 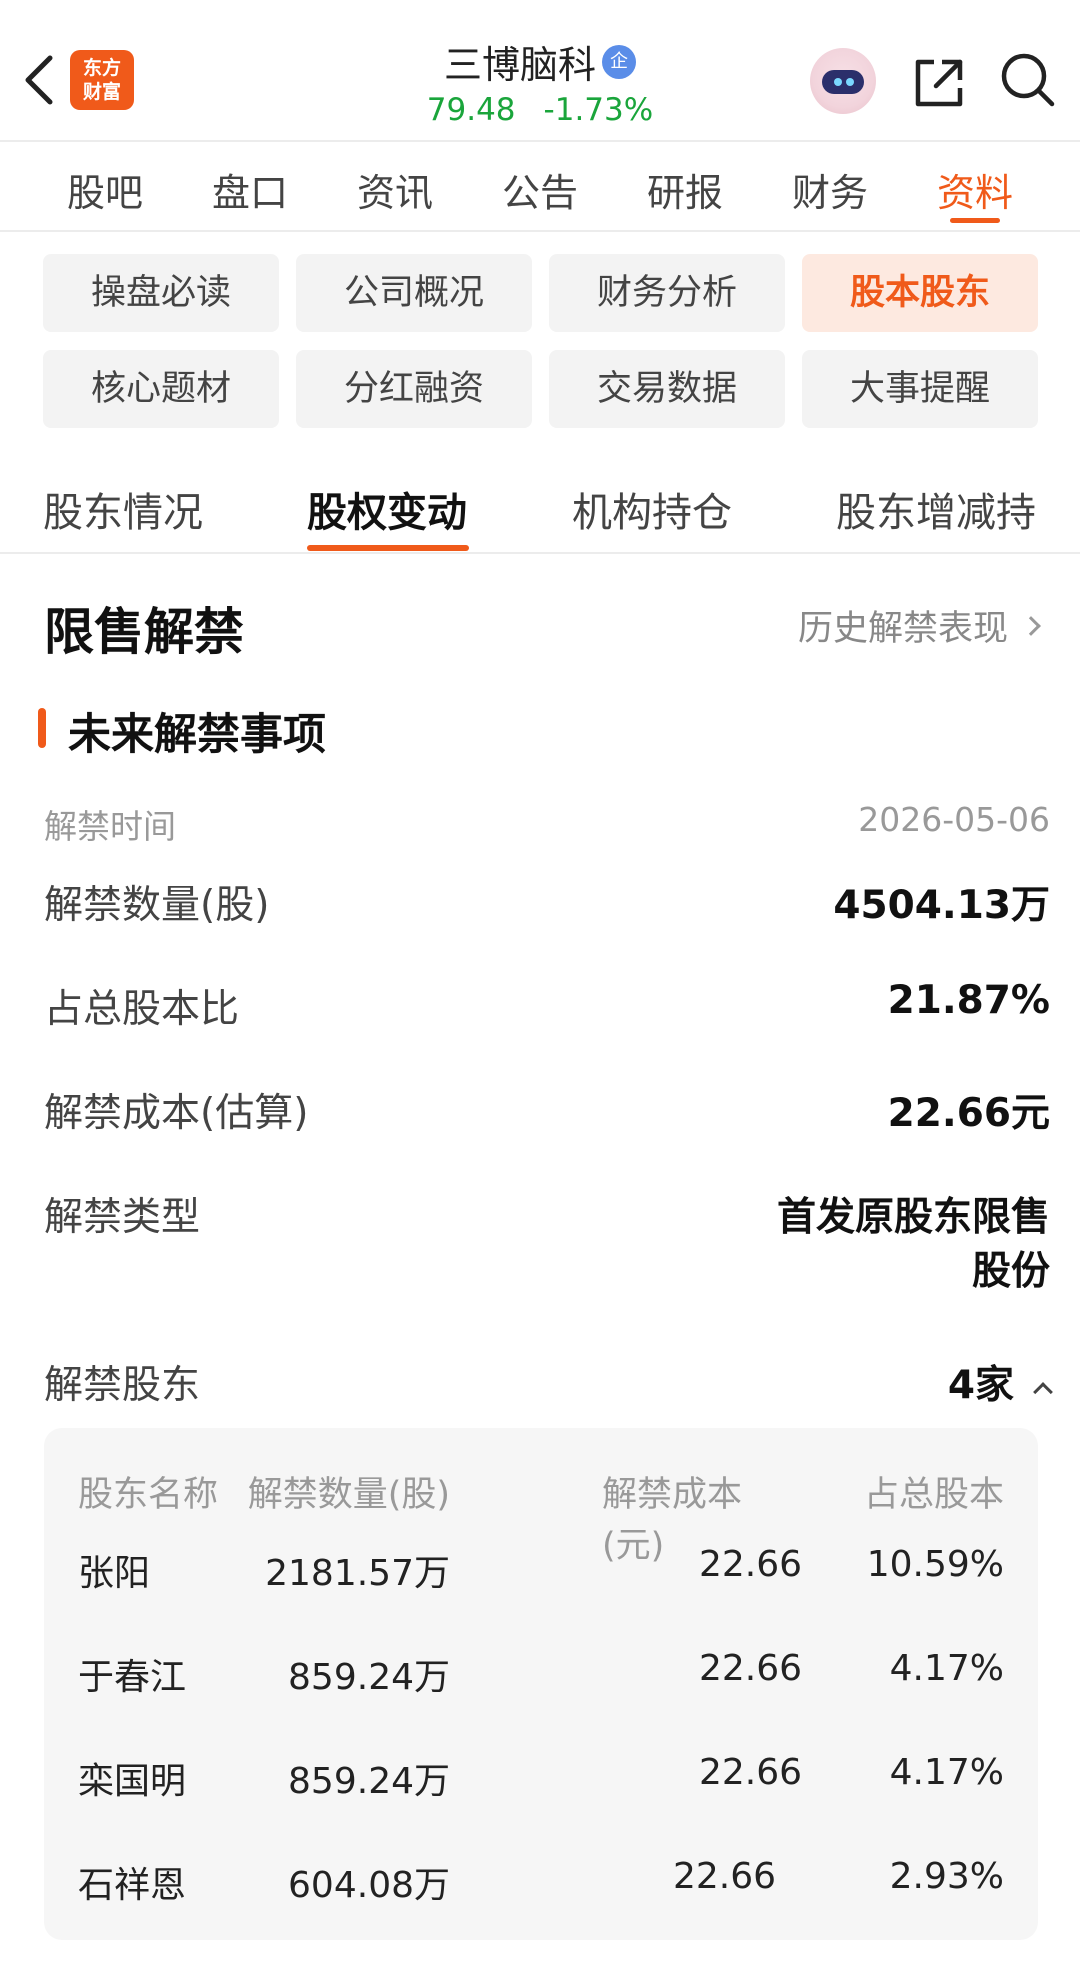 I want to click on subtab-trading-data: 交易数据, so click(x=667, y=389).